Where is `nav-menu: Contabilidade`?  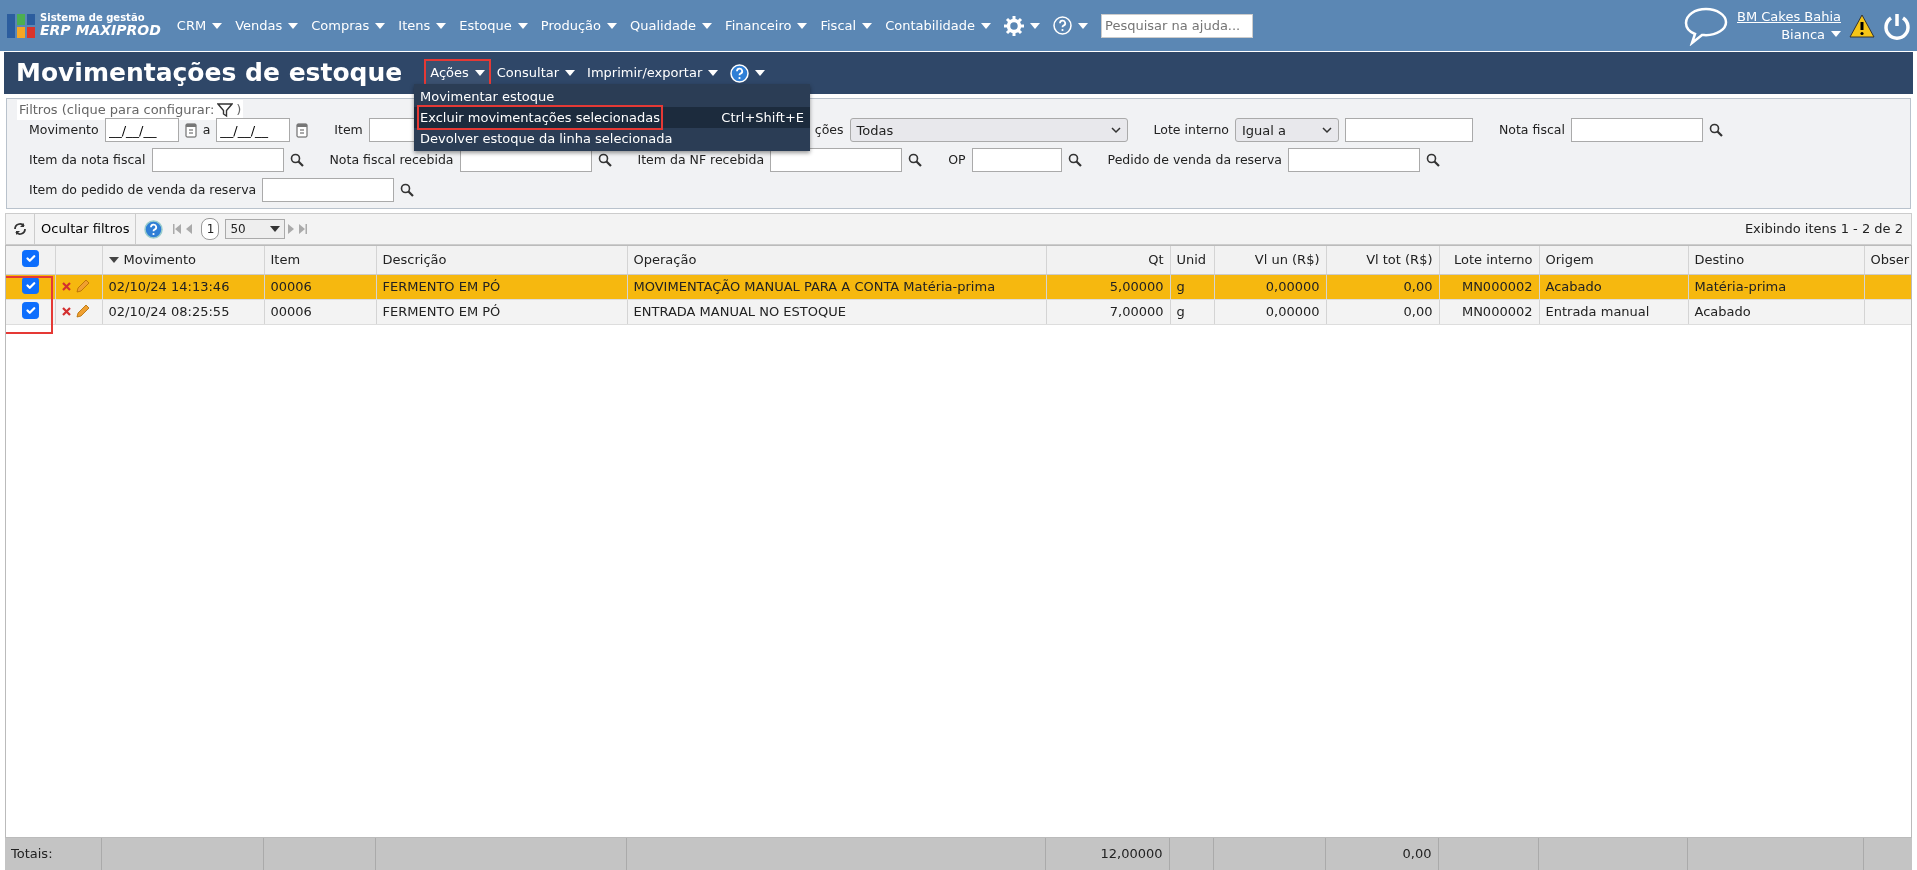 nav-menu: Contabilidade is located at coordinates (938, 25).